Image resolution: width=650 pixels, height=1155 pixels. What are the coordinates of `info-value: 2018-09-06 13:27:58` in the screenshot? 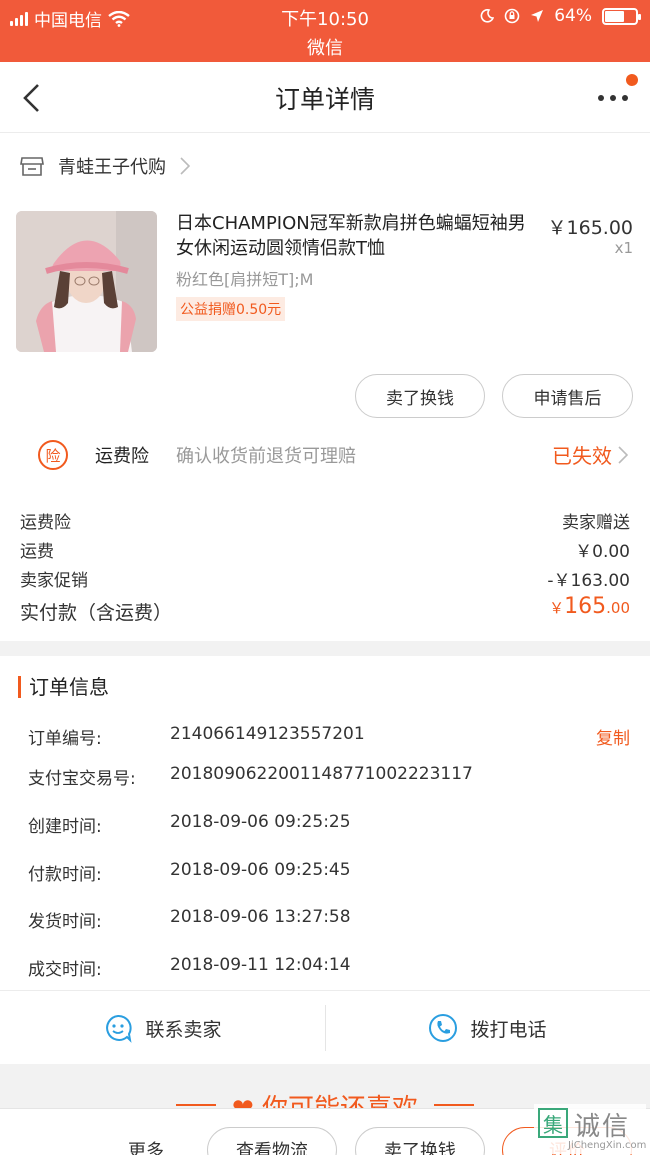 It's located at (260, 917).